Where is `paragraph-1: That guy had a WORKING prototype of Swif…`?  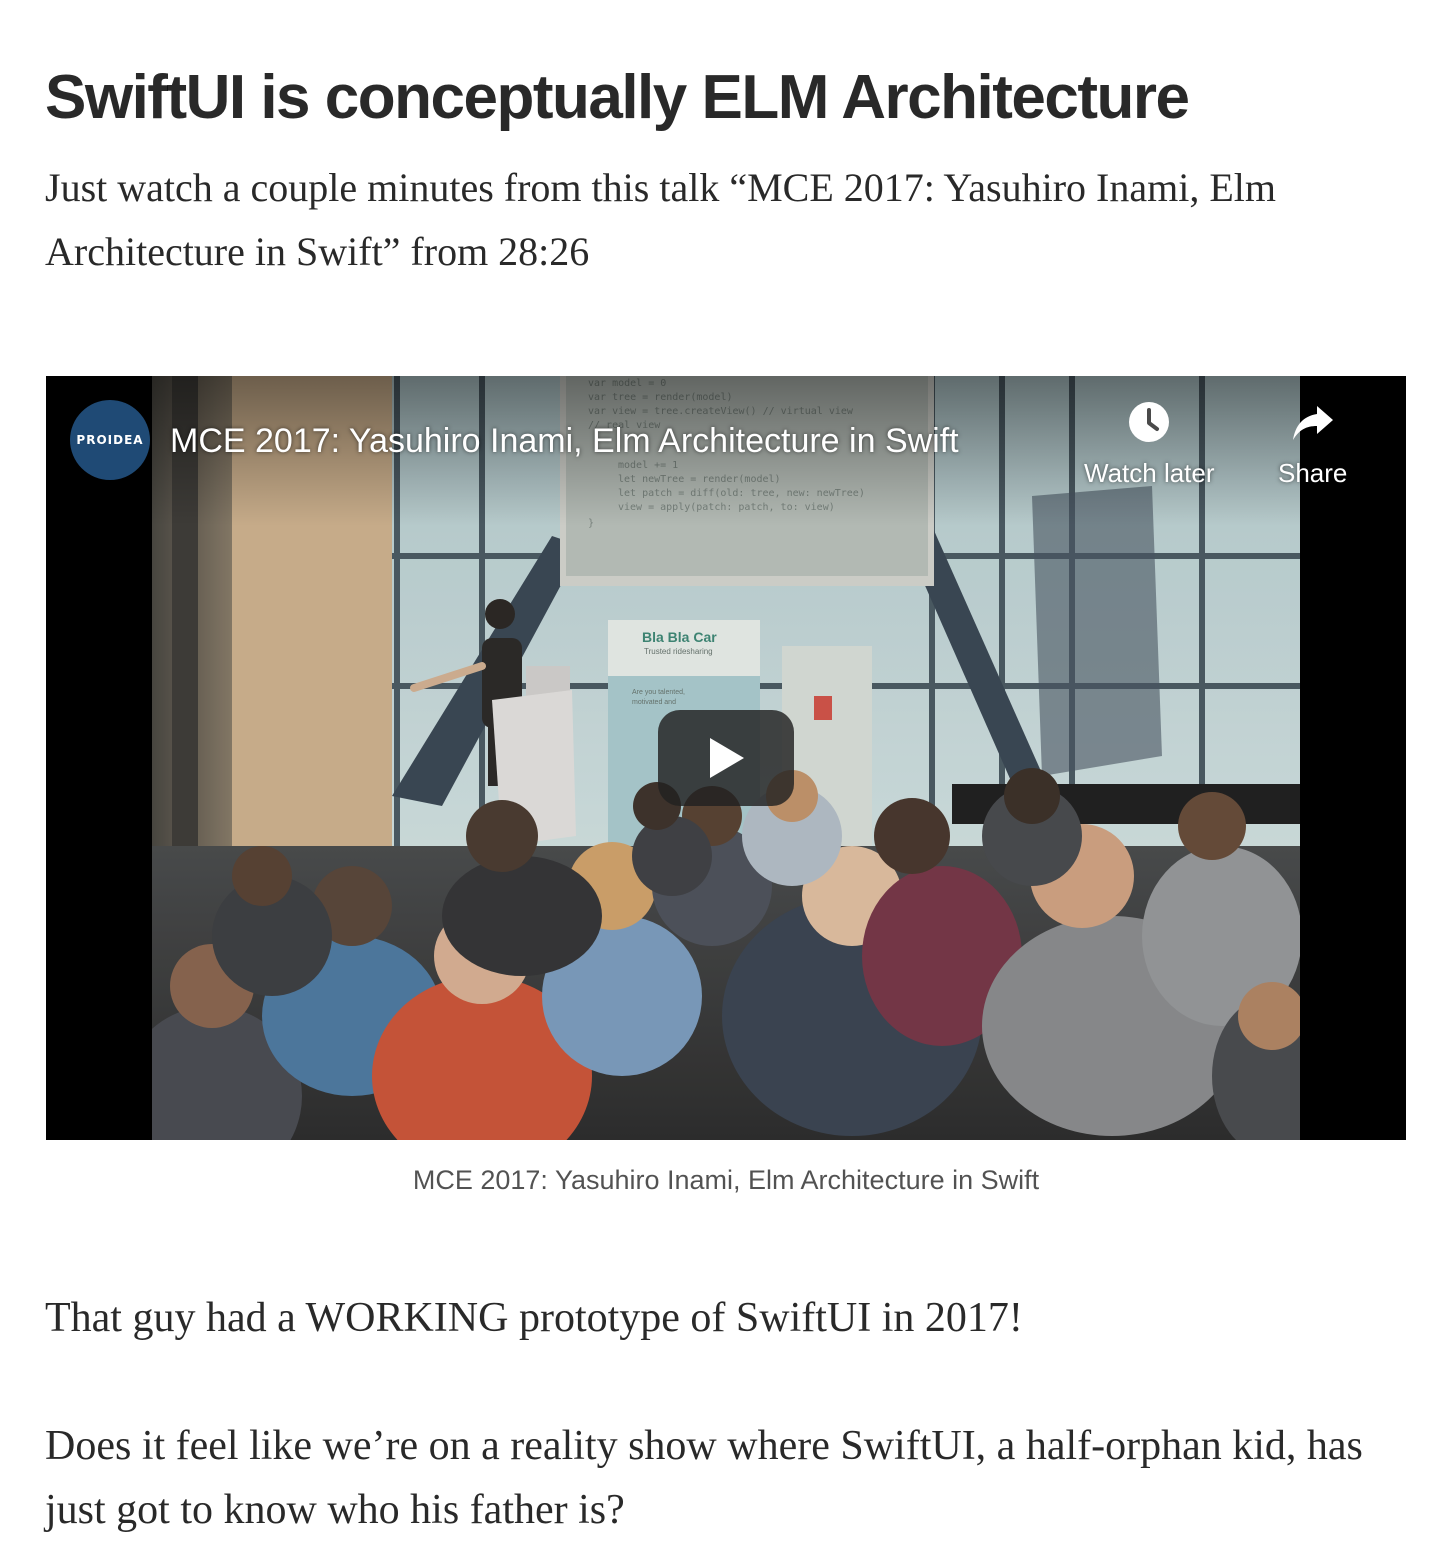
paragraph-1: That guy had a WORKING prototype of Swif… is located at coordinates (534, 1318).